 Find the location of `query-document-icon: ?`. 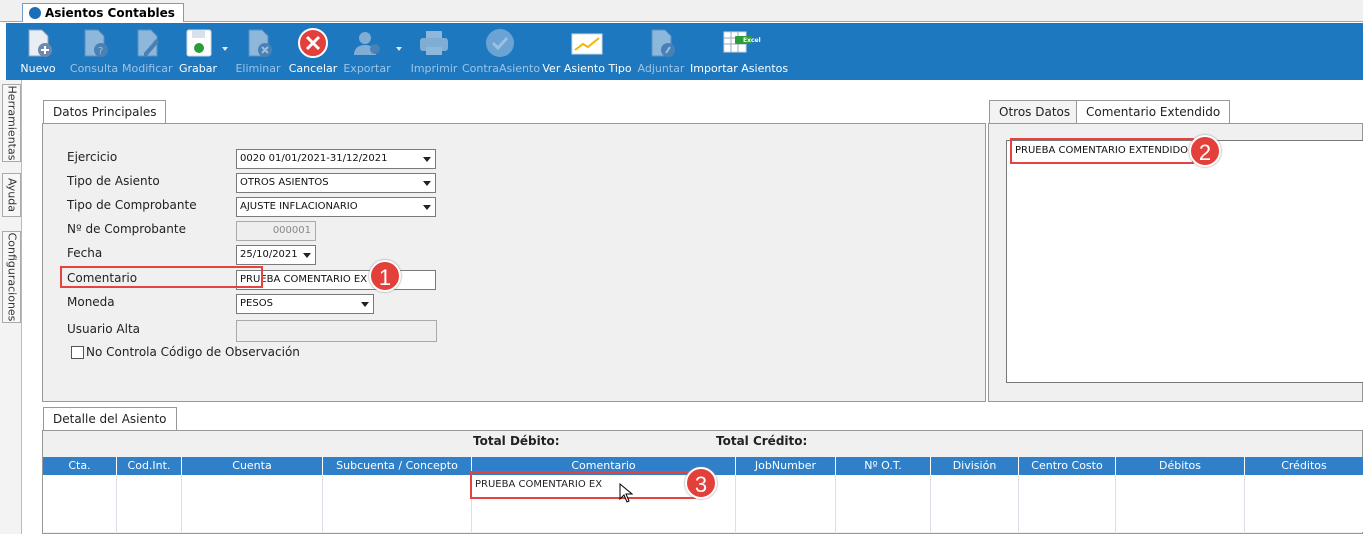

query-document-icon: ? is located at coordinates (96, 43).